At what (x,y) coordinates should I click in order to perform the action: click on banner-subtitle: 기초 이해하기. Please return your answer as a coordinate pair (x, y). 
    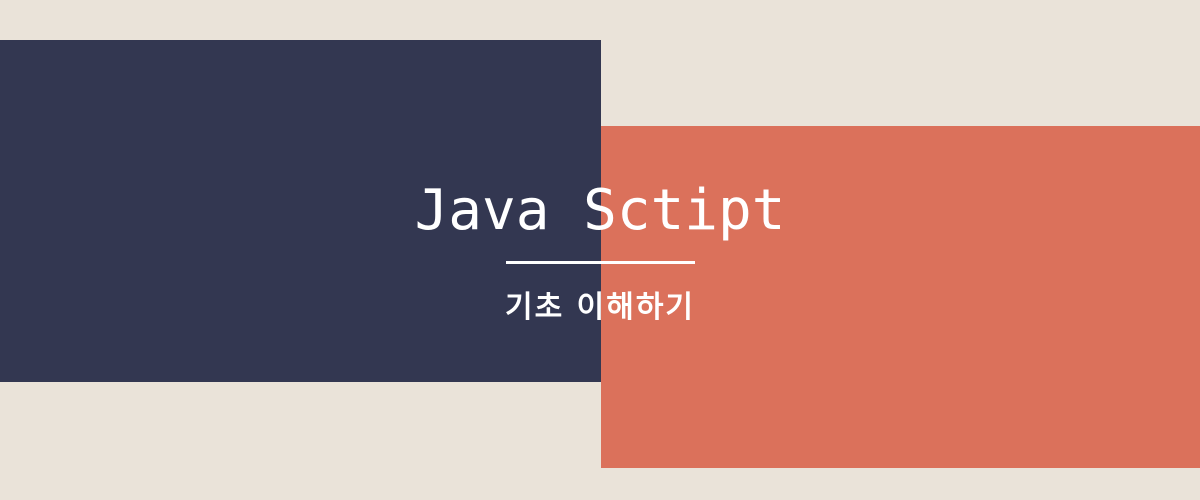
    Looking at the image, I should click on (600, 307).